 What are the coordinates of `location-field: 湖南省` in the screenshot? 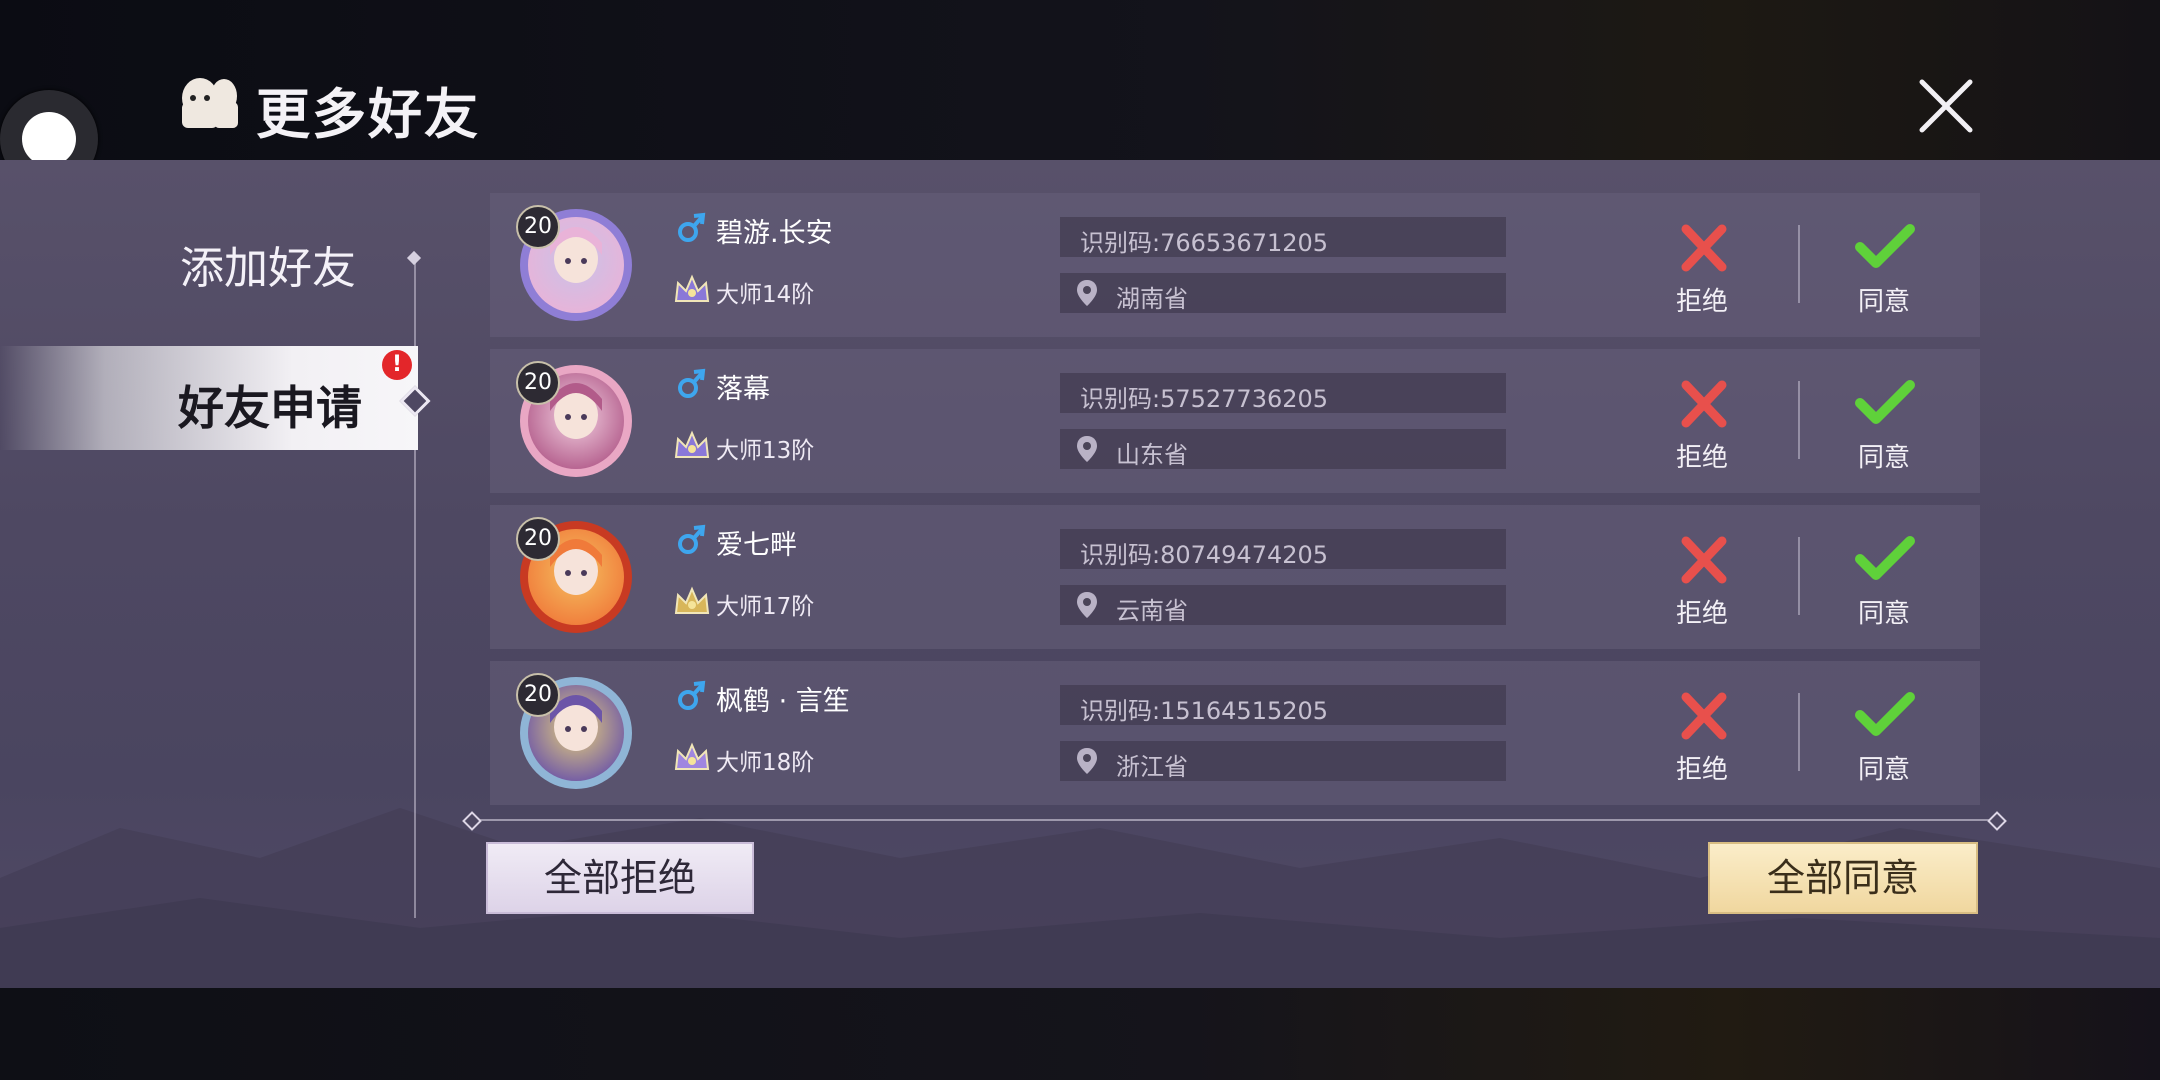 It's located at (1283, 293).